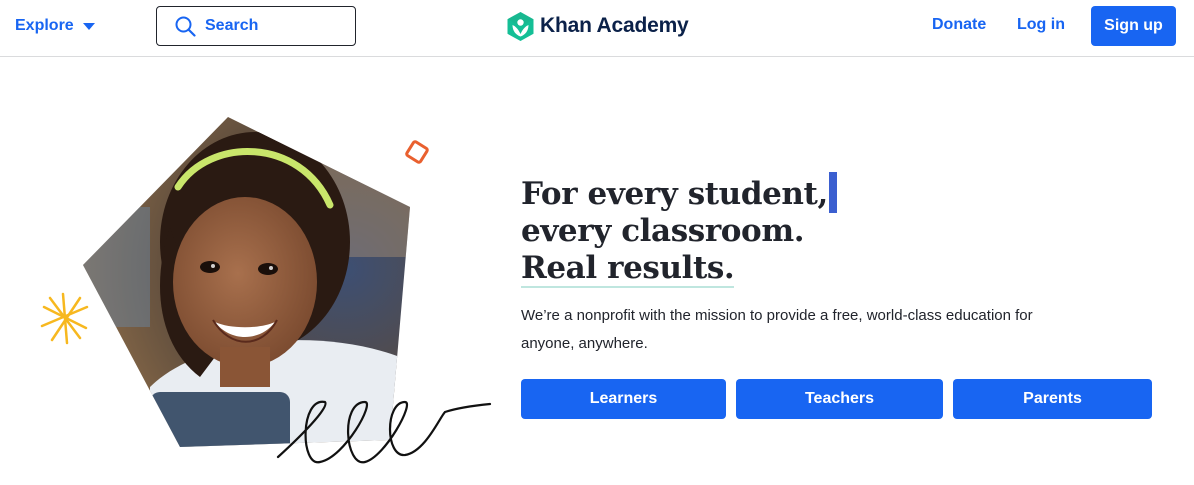 The height and width of the screenshot is (485, 1194). Describe the element at coordinates (663, 231) in the screenshot. I see `headline-line-2: every classroom.` at that location.